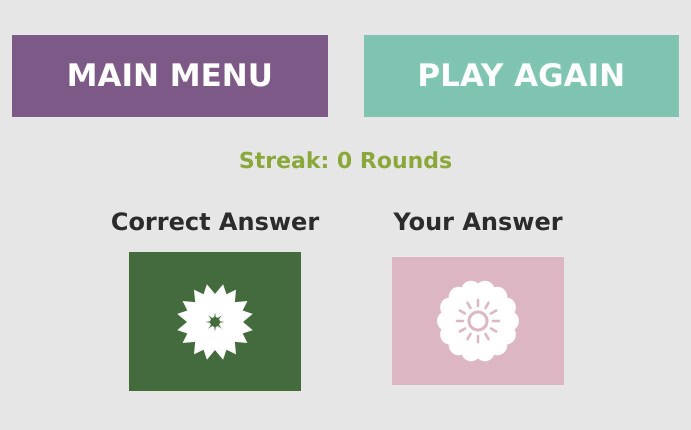 Image resolution: width=691 pixels, height=430 pixels. What do you see at coordinates (478, 222) in the screenshot?
I see `answer-heading: Your Answer` at bounding box center [478, 222].